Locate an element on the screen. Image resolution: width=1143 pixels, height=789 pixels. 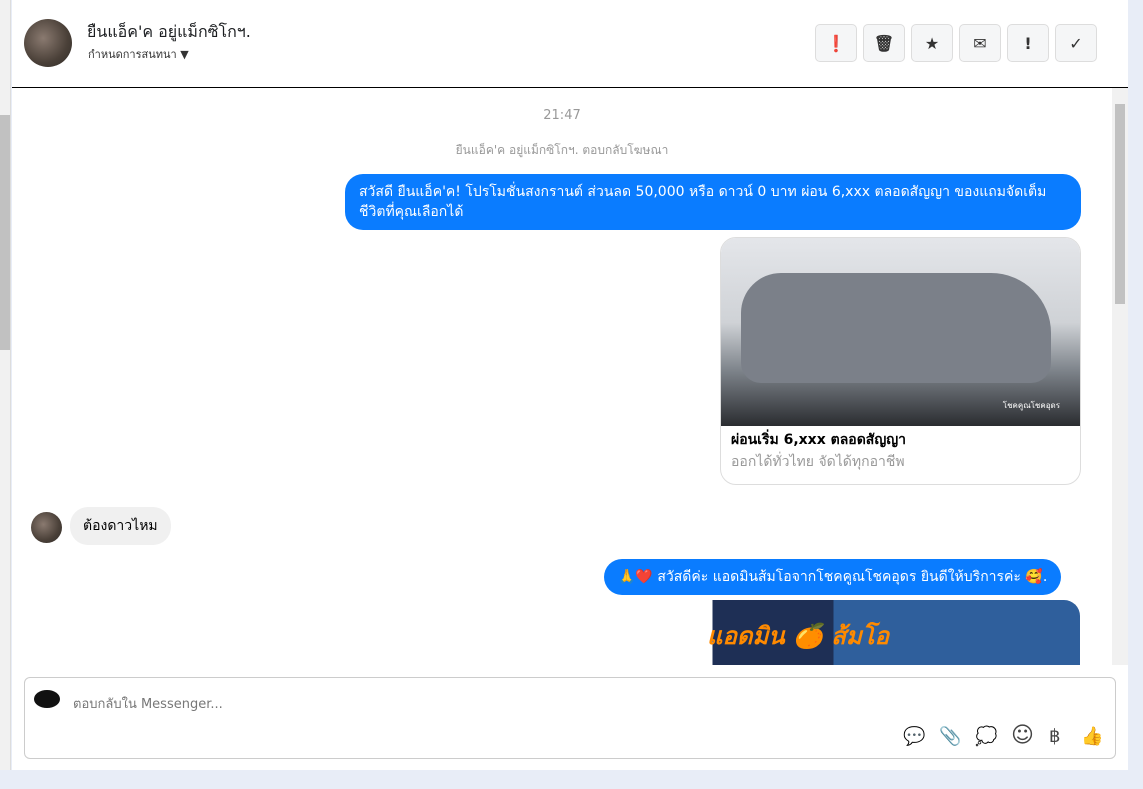
admin-image-text: แอดมิน 🍊 ส้มโอ is located at coordinates (798, 636).